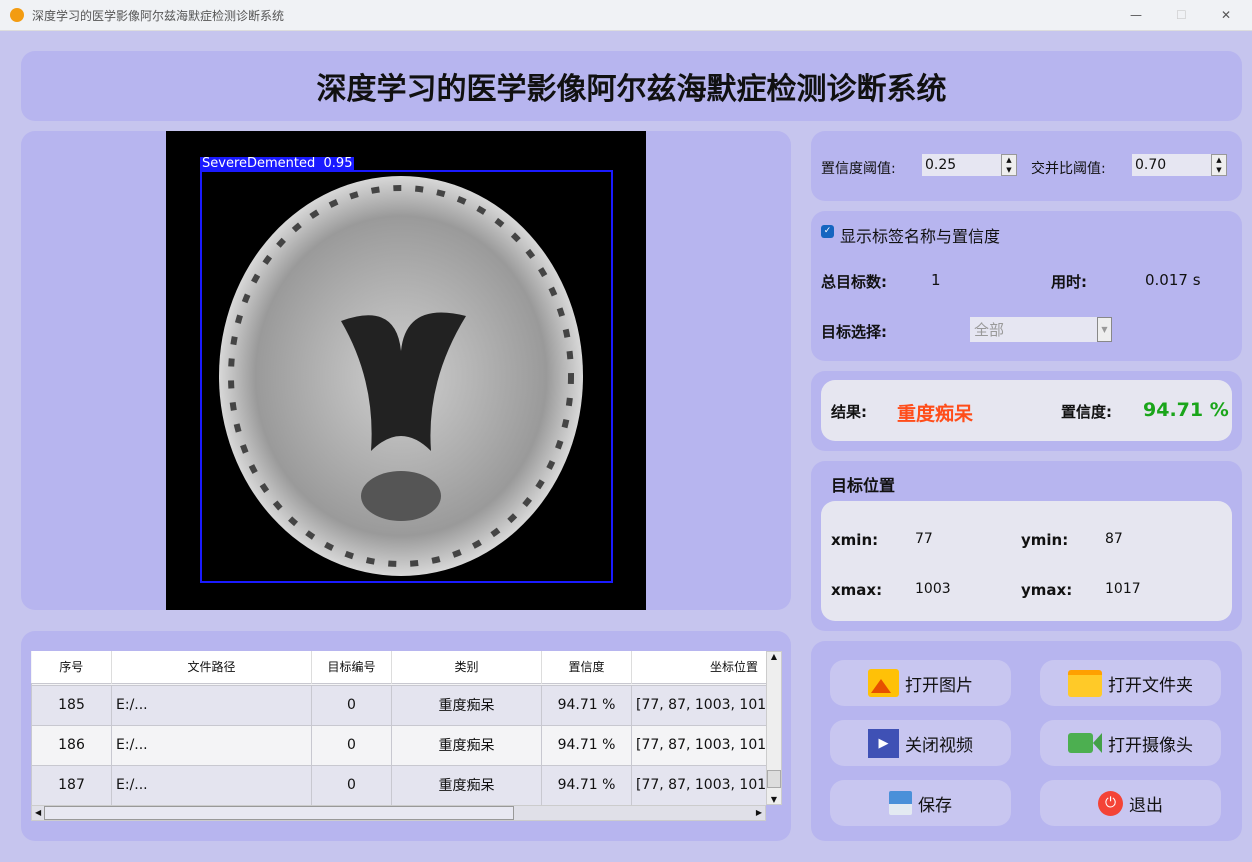  What do you see at coordinates (857, 590) in the screenshot?
I see `xmax-label: xmax:` at bounding box center [857, 590].